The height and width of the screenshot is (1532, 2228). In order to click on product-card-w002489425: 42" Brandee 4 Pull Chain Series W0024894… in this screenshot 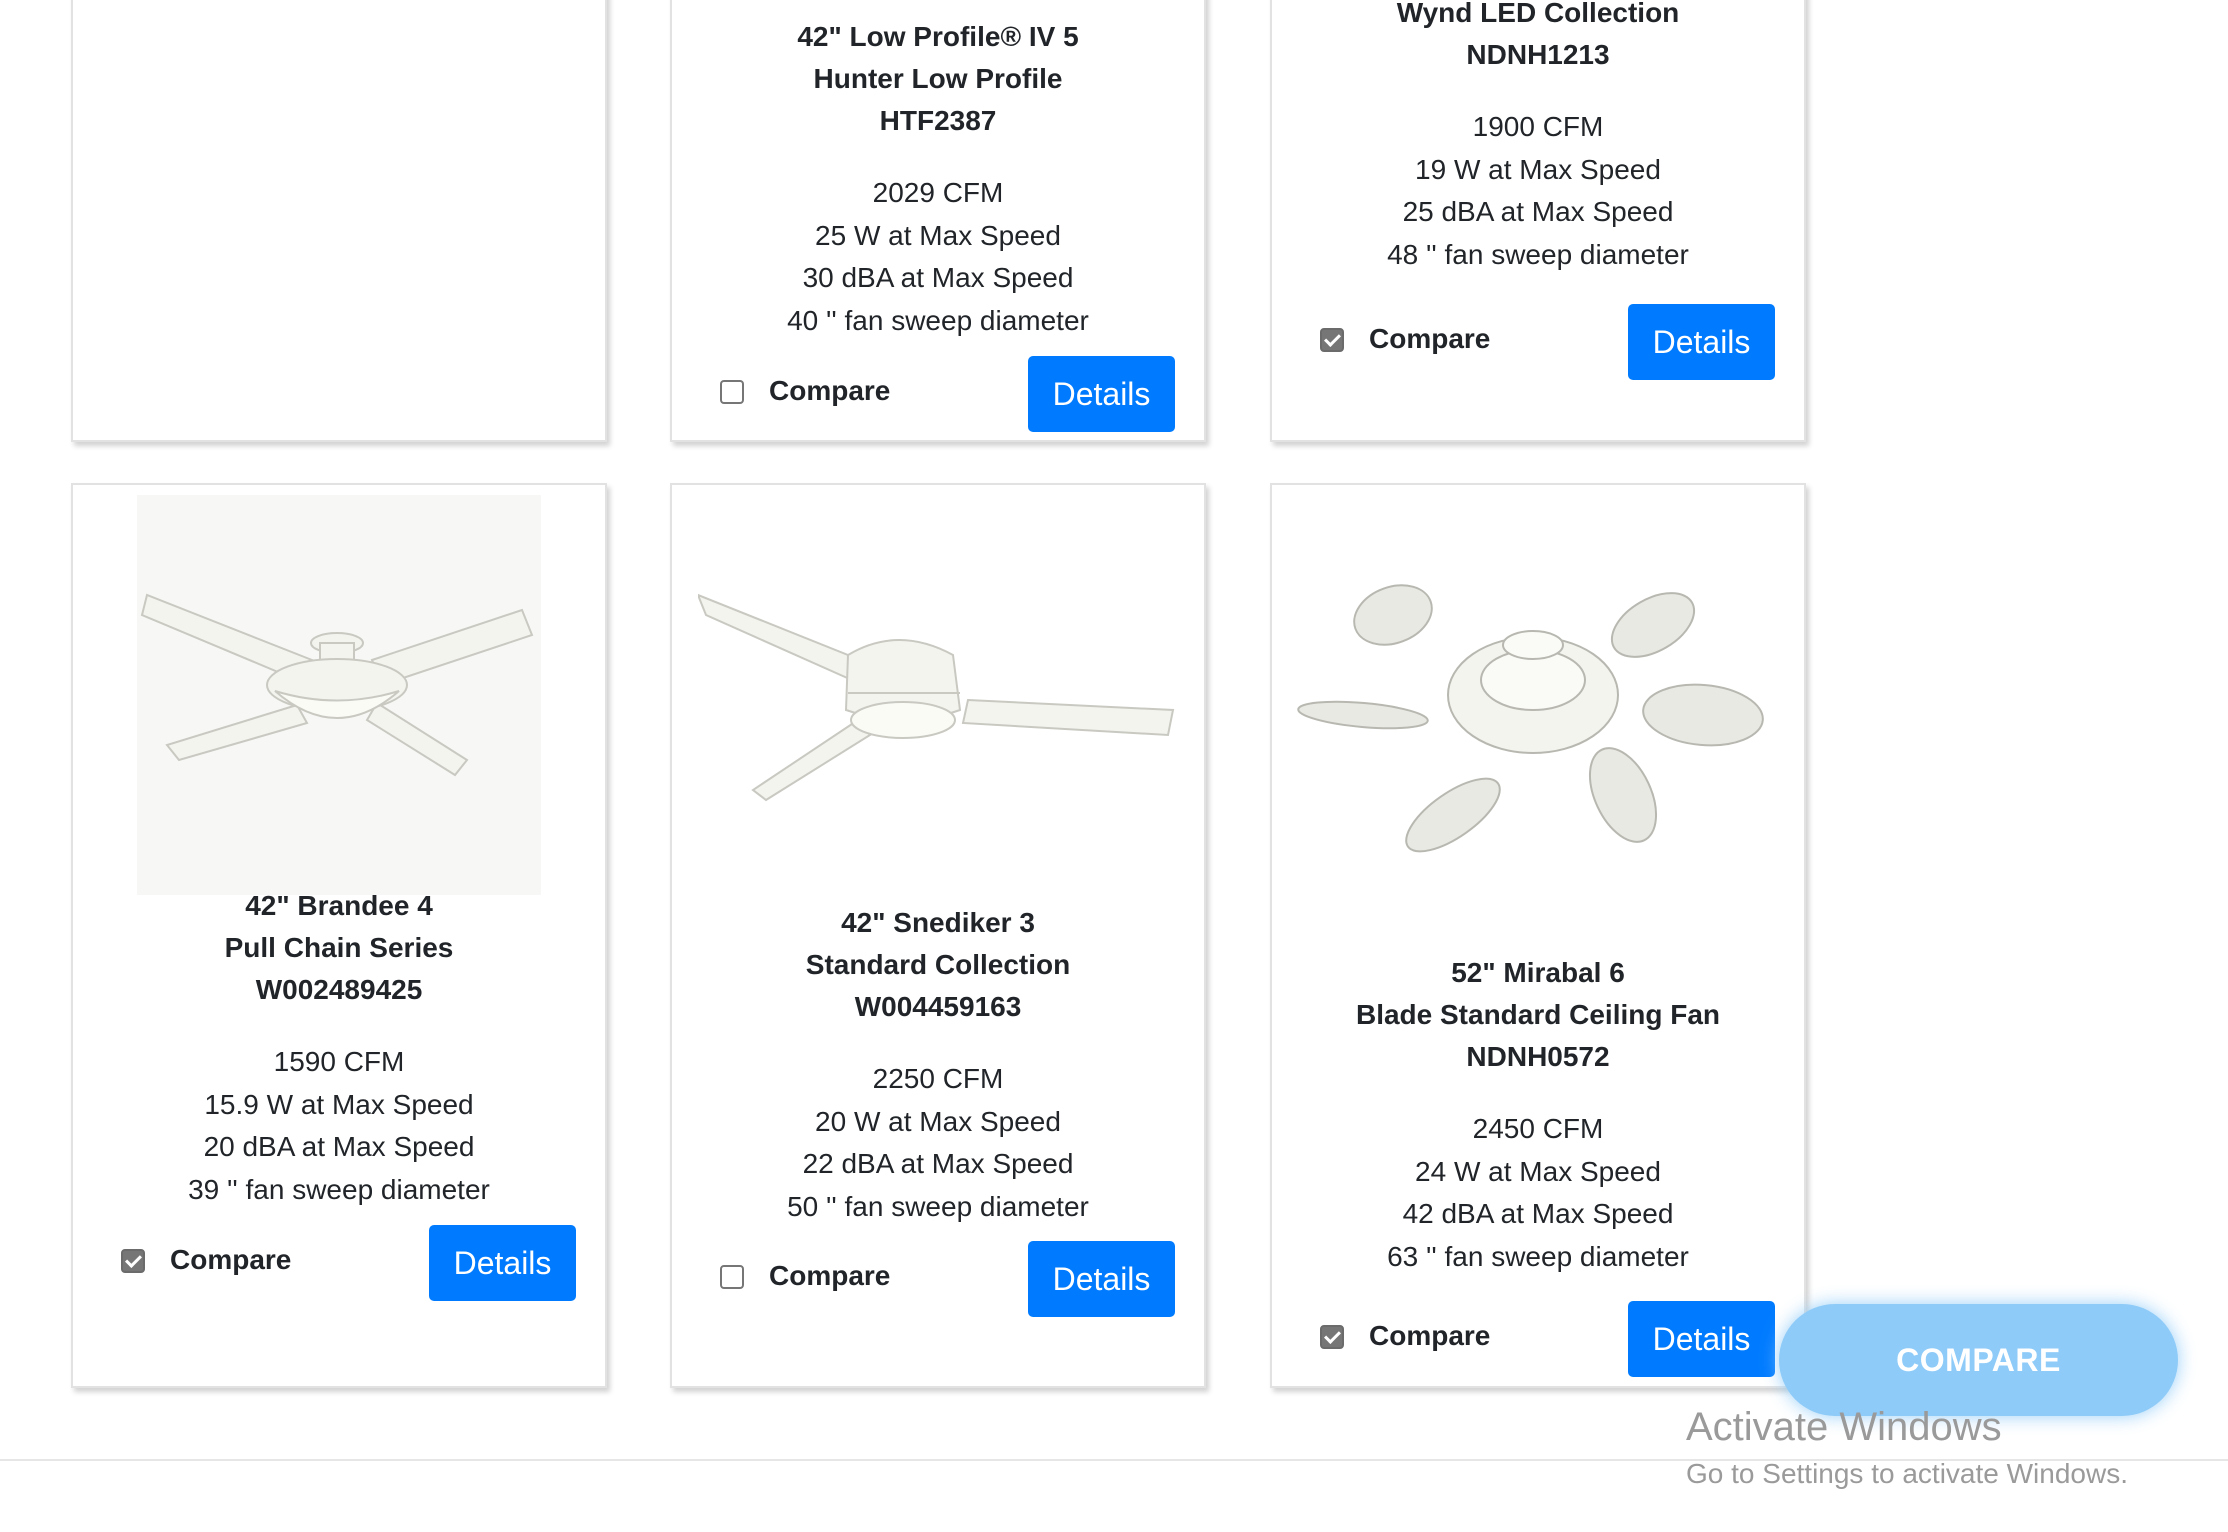, I will do `click(339, 935)`.